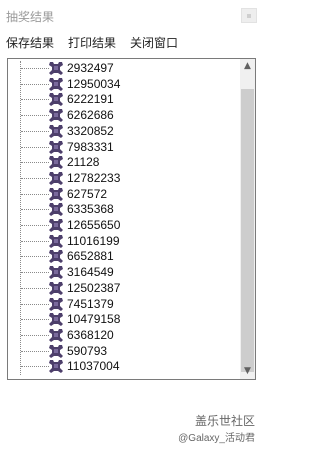 This screenshot has width=320, height=456. Describe the element at coordinates (87, 350) in the screenshot. I see `result-number: 590793` at that location.